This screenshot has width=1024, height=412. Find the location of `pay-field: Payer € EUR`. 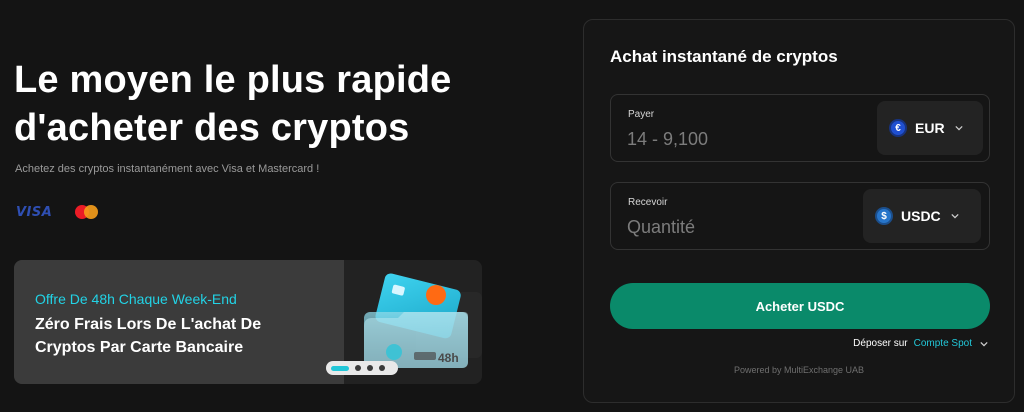

pay-field: Payer € EUR is located at coordinates (800, 128).